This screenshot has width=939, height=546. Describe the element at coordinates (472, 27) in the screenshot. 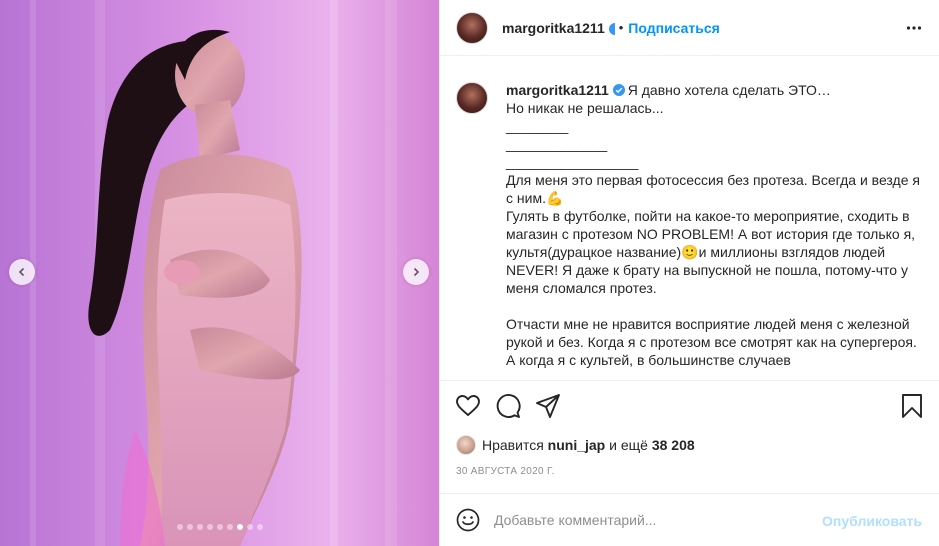

I see `avatar` at that location.